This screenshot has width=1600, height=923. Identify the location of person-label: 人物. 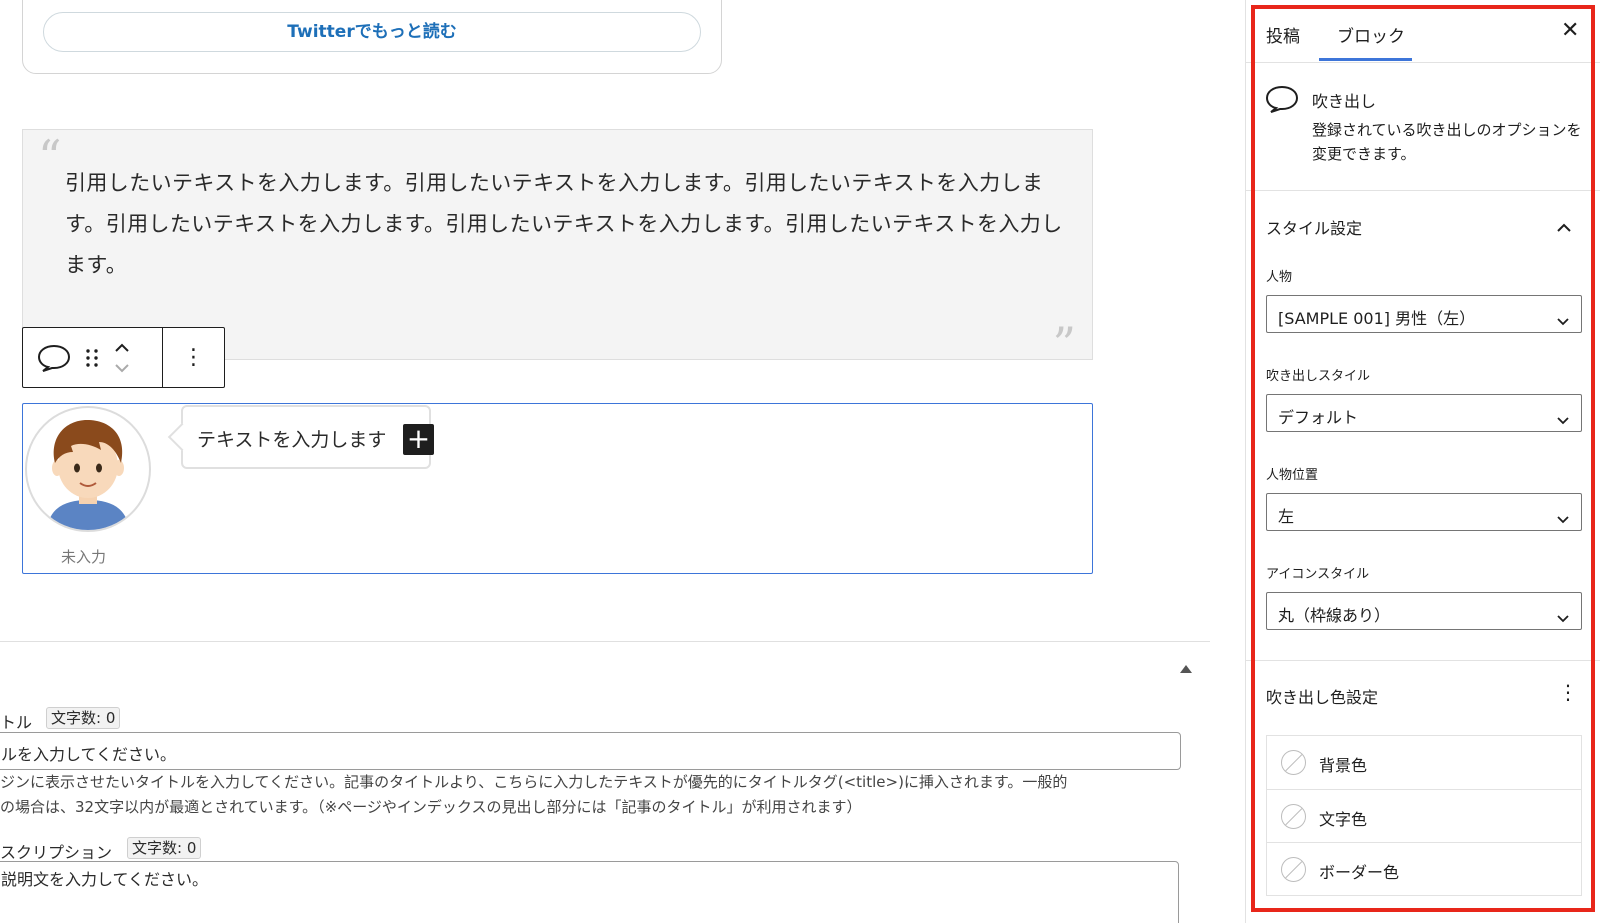
(1279, 277).